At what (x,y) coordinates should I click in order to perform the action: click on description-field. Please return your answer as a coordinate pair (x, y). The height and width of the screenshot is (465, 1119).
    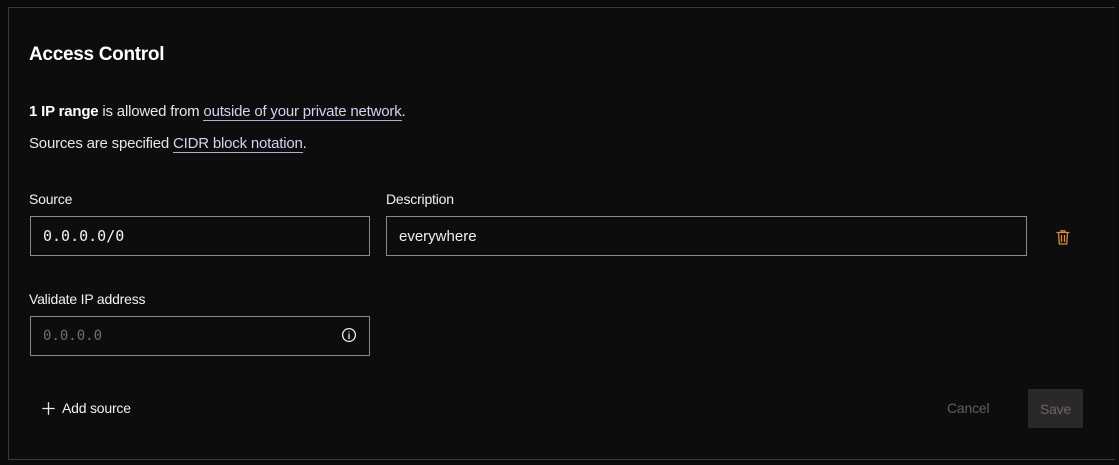
    Looking at the image, I should click on (706, 236).